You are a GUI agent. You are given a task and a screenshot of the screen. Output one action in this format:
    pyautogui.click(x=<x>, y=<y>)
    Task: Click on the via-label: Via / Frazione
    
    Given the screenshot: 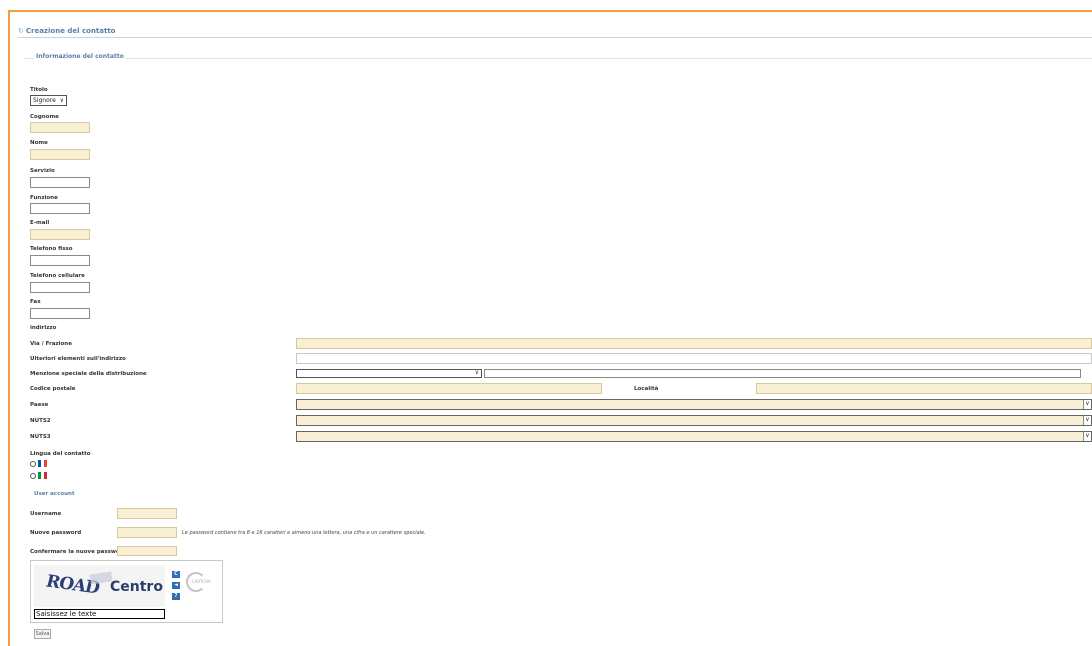 What is the action you would take?
    pyautogui.click(x=51, y=344)
    